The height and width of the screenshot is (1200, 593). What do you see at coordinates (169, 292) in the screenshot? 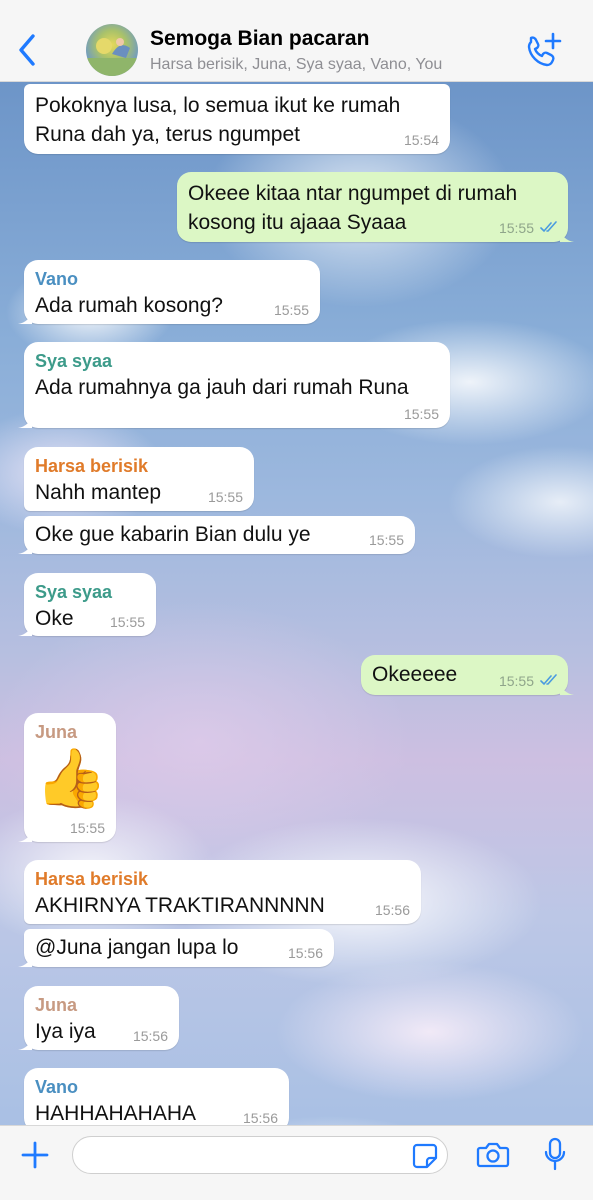
I see `message-bubble: Vano Ada rumah kosong? 15:55` at bounding box center [169, 292].